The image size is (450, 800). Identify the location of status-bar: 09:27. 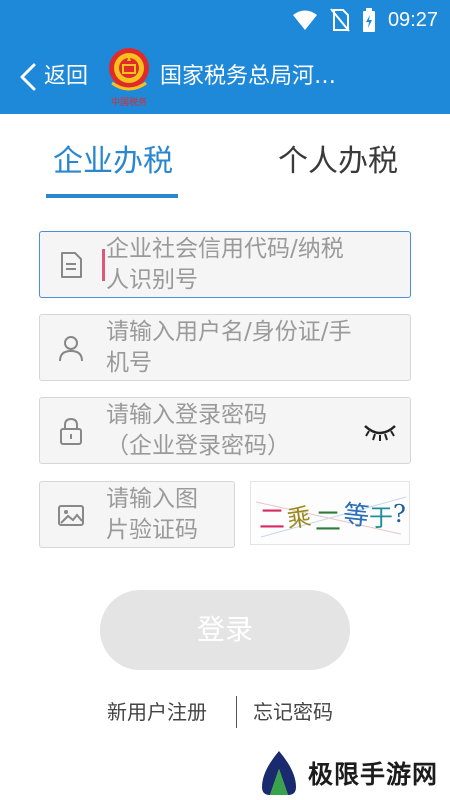
(225, 20).